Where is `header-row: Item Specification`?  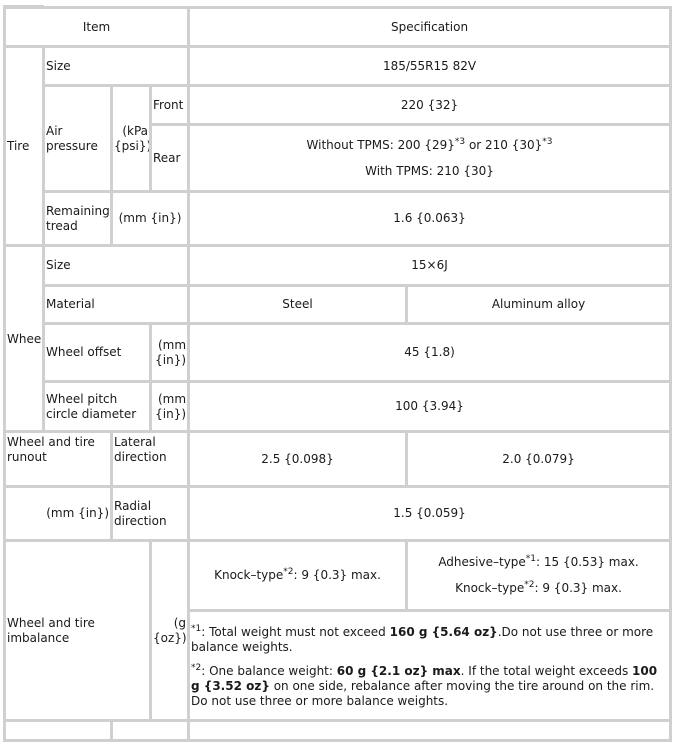
header-row: Item Specification is located at coordinates (337, 27).